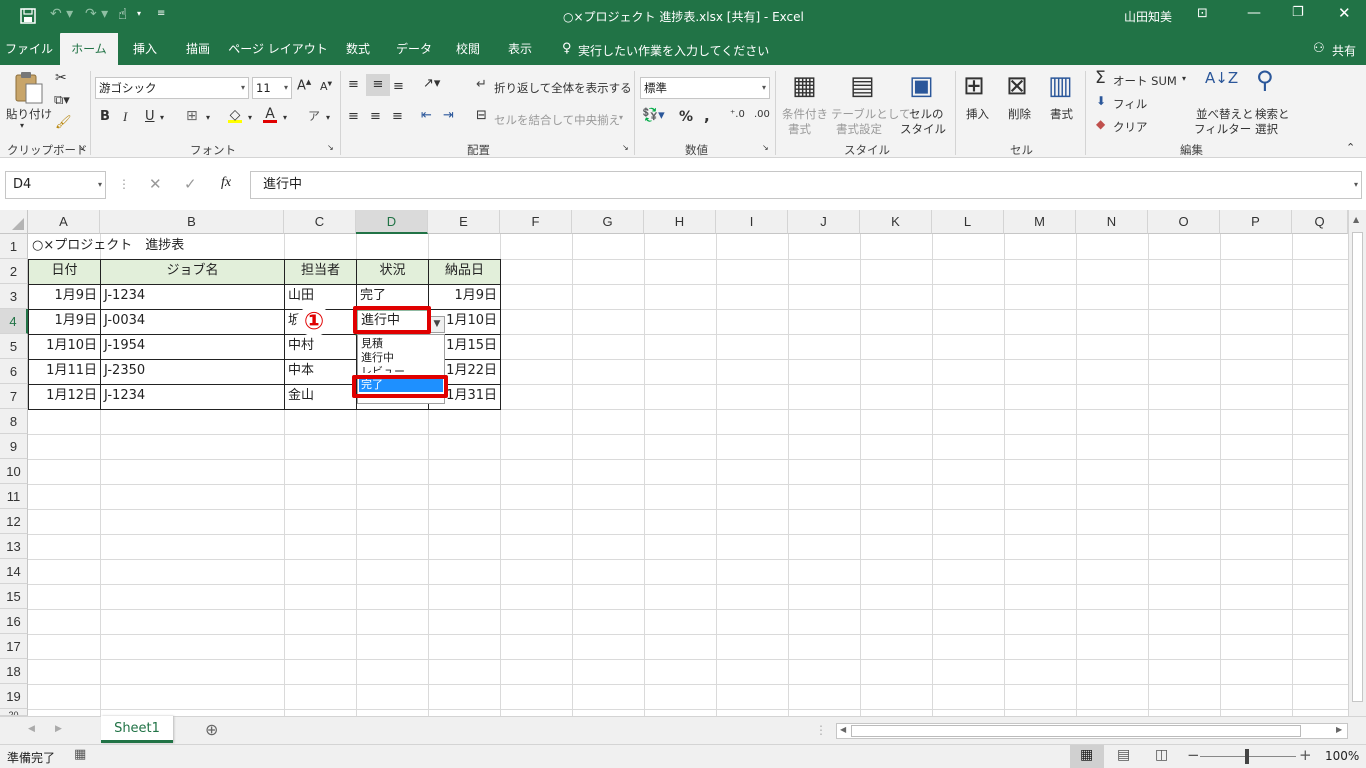 The image size is (1366, 768). What do you see at coordinates (762, 114) in the screenshot?
I see `decrease-decimal-icon: .00` at bounding box center [762, 114].